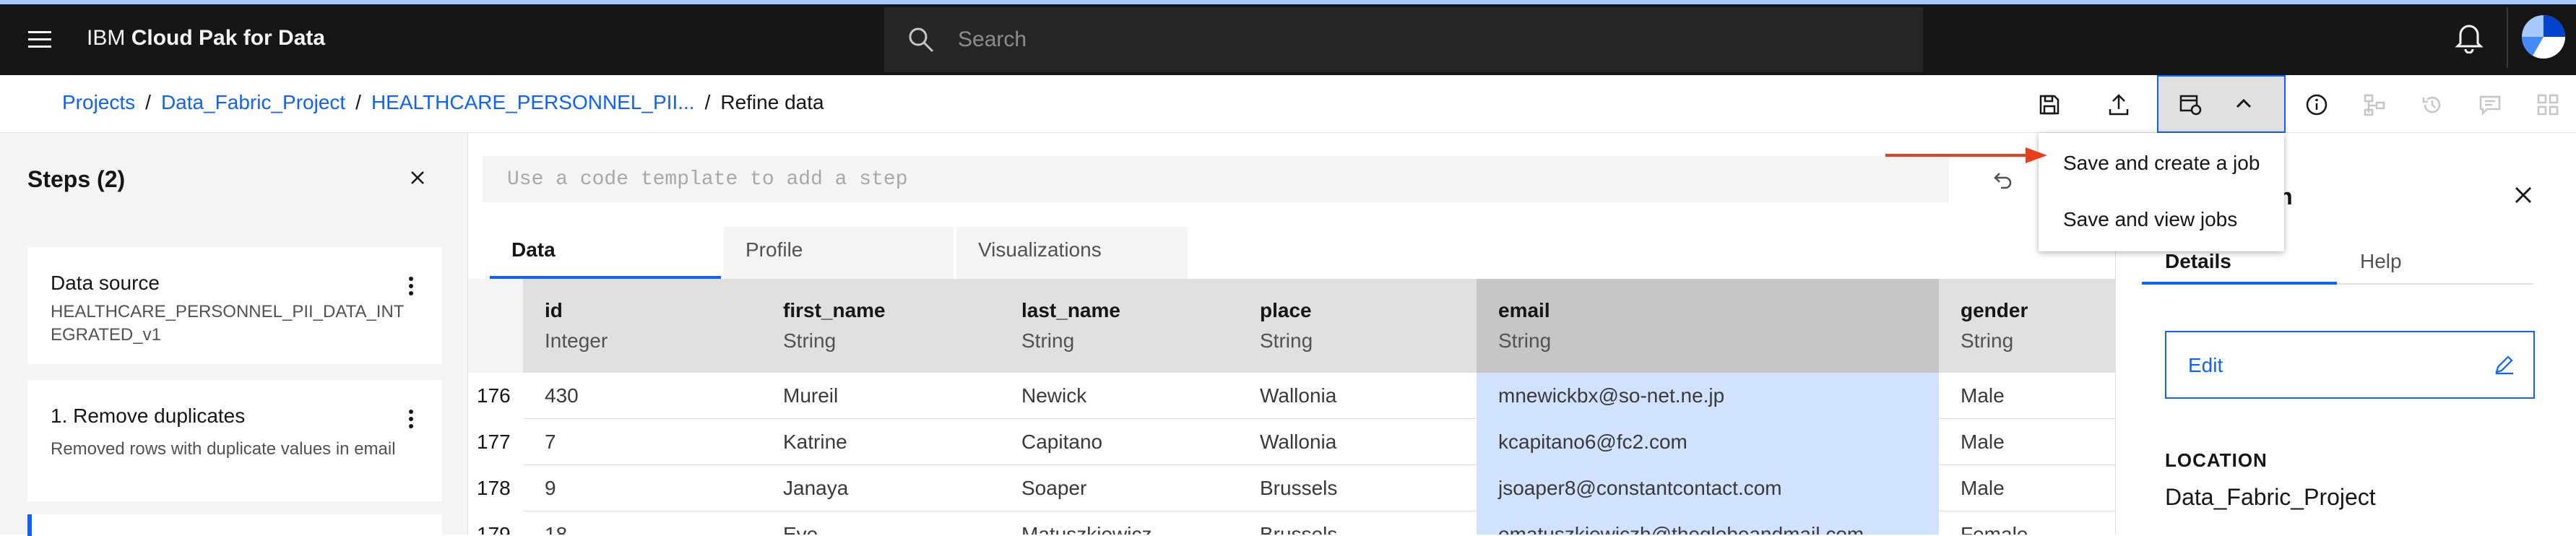 The width and height of the screenshot is (2576, 536). What do you see at coordinates (98, 102) in the screenshot?
I see `breadcrumb-projects: Projects` at bounding box center [98, 102].